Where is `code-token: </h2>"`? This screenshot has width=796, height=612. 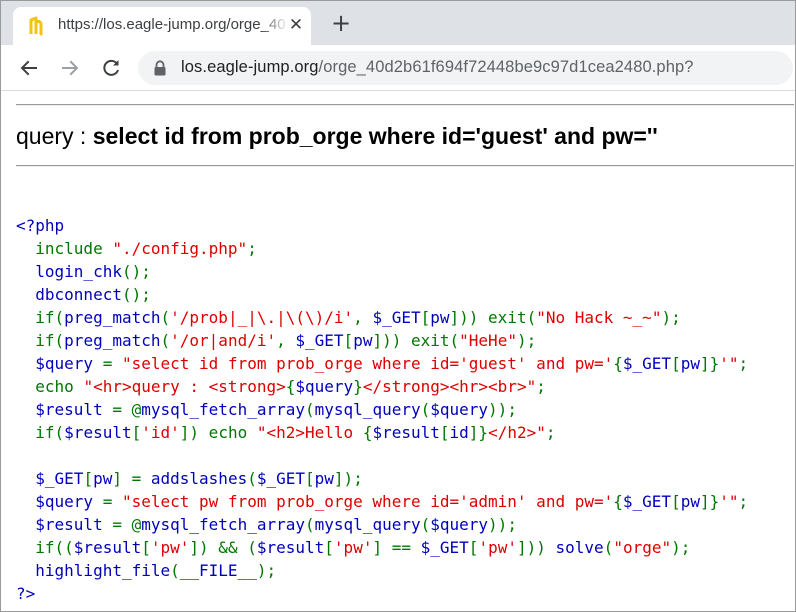 code-token: </h2>" is located at coordinates (517, 432).